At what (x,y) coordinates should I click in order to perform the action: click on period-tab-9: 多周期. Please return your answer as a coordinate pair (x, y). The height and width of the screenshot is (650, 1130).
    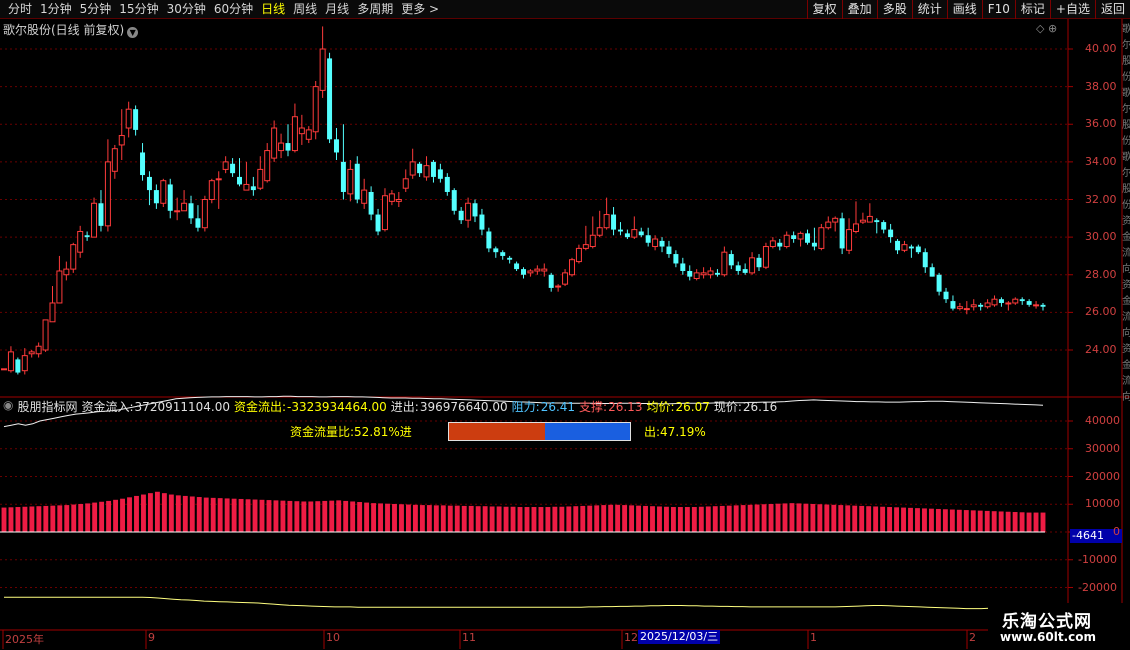
    Looking at the image, I should click on (375, 9).